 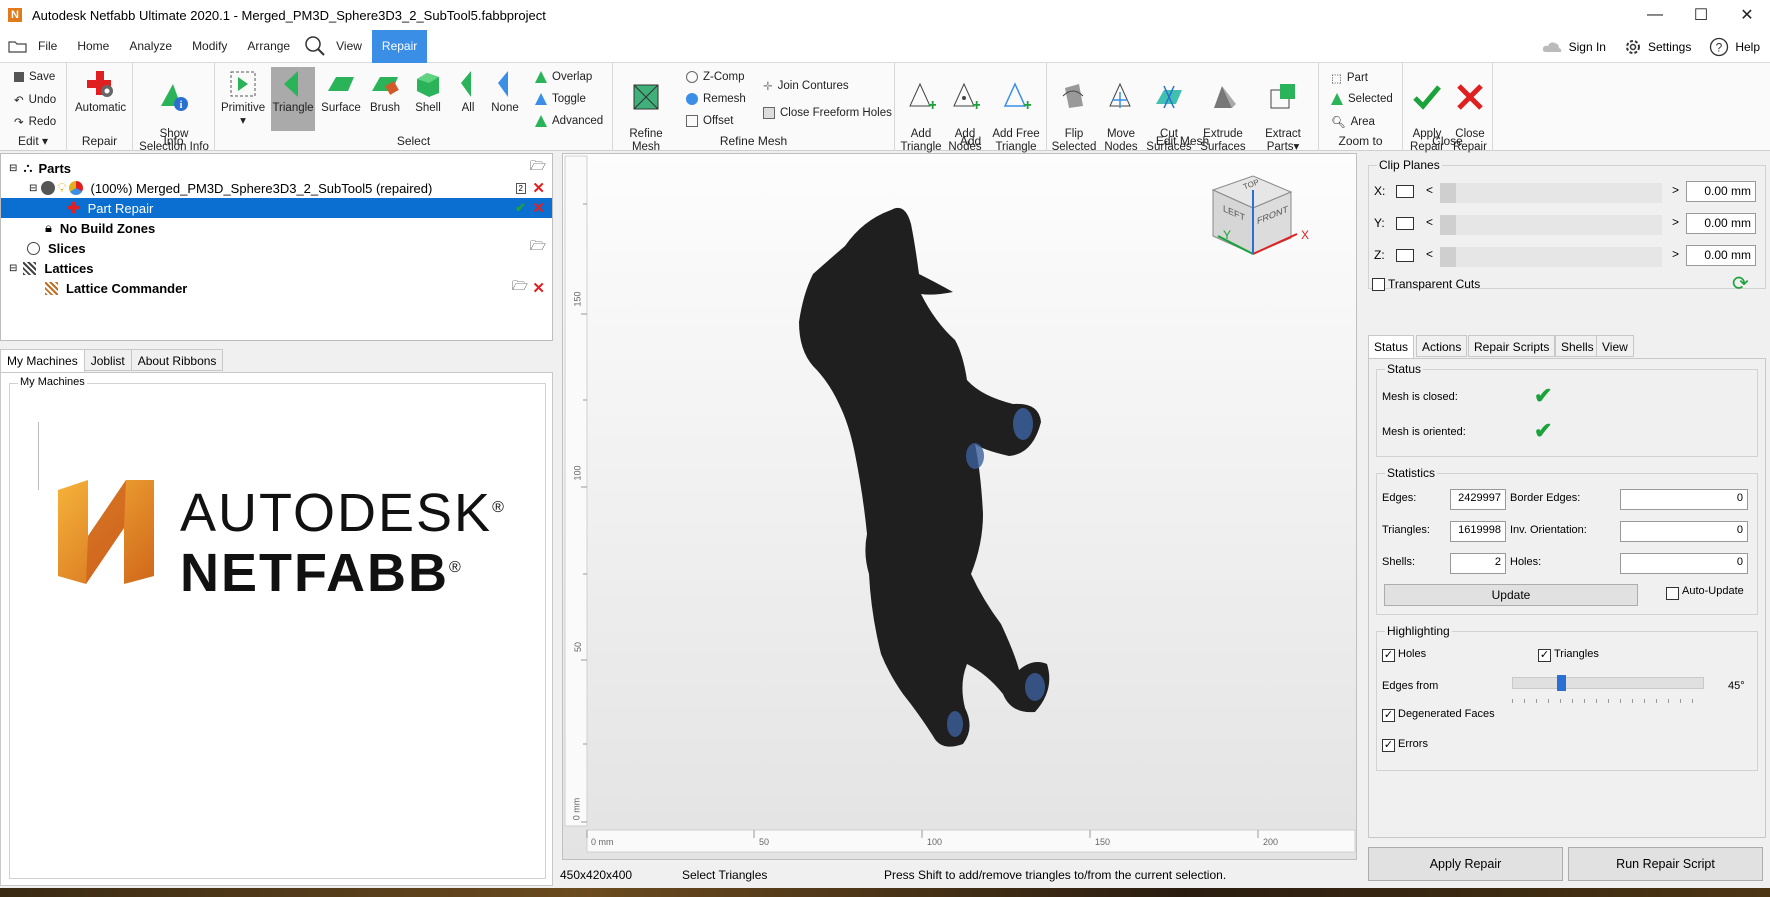 What do you see at coordinates (399, 46) in the screenshot?
I see `menu-repair: Repair` at bounding box center [399, 46].